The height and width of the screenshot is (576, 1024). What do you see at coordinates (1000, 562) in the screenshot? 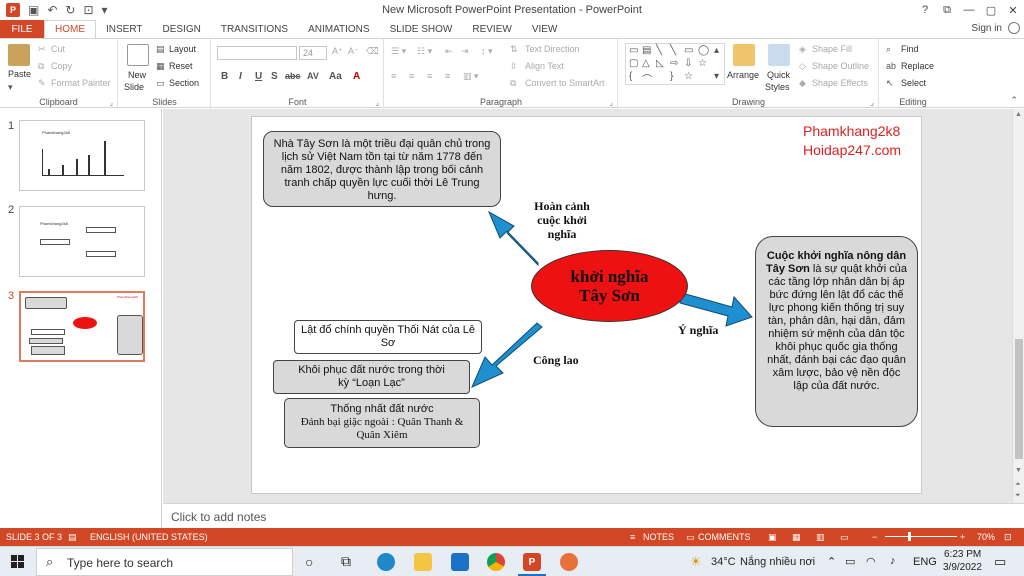
I see `notifications-icon: ▭` at bounding box center [1000, 562].